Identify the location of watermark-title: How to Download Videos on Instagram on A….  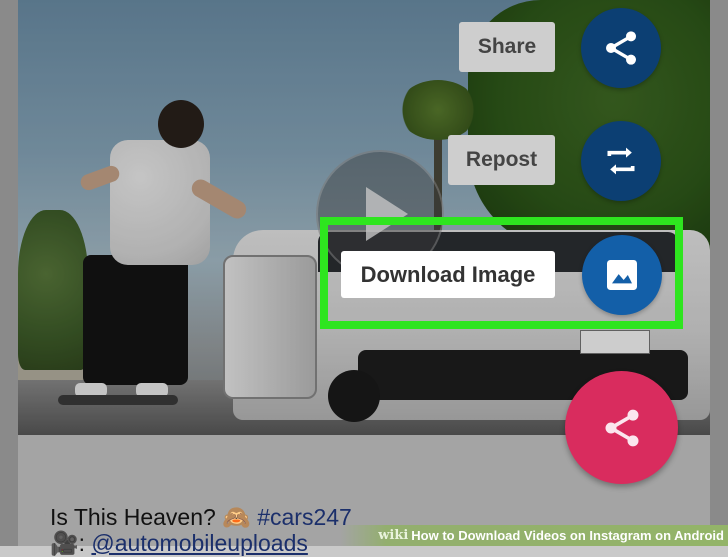
(567, 535).